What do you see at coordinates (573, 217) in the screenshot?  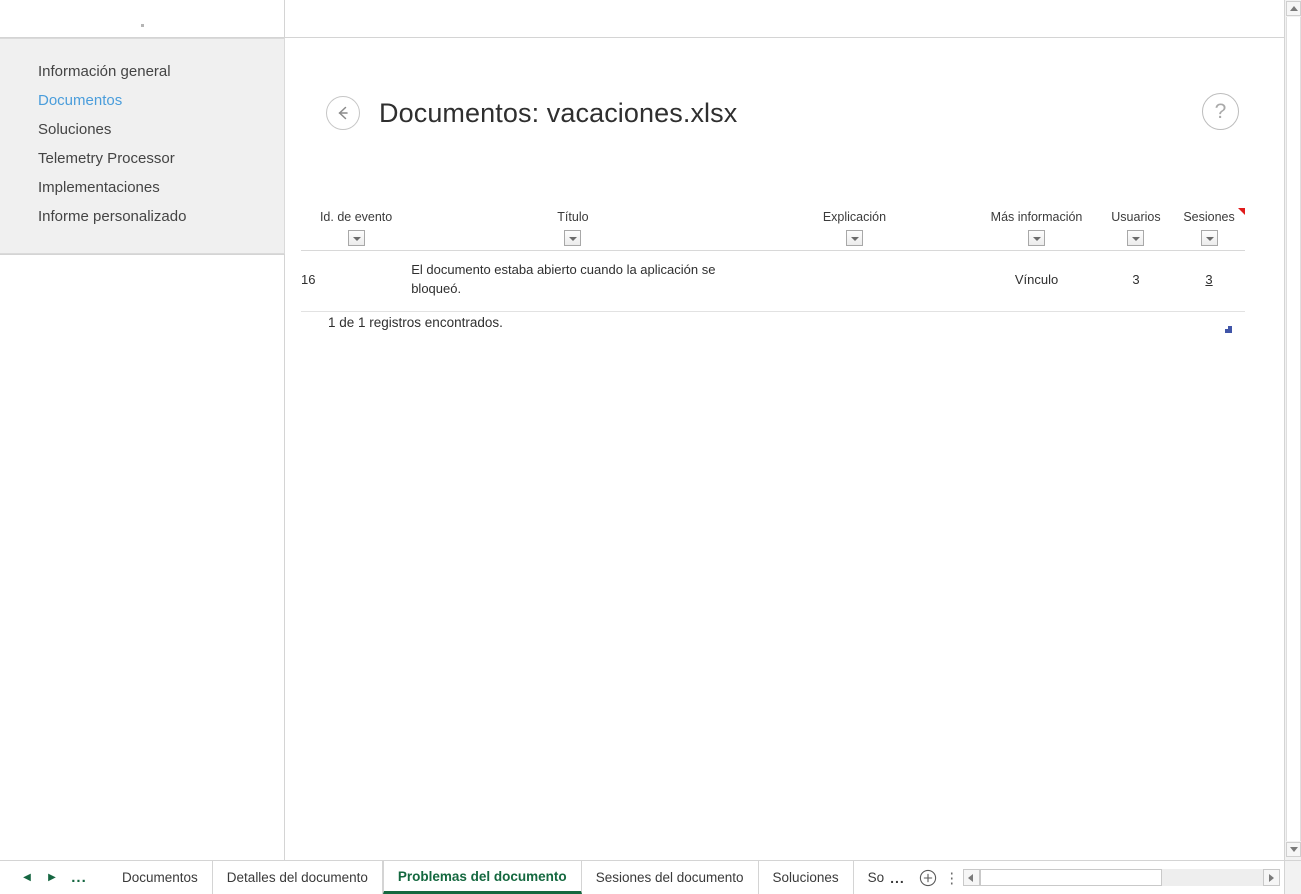 I see `column-label: Título` at bounding box center [573, 217].